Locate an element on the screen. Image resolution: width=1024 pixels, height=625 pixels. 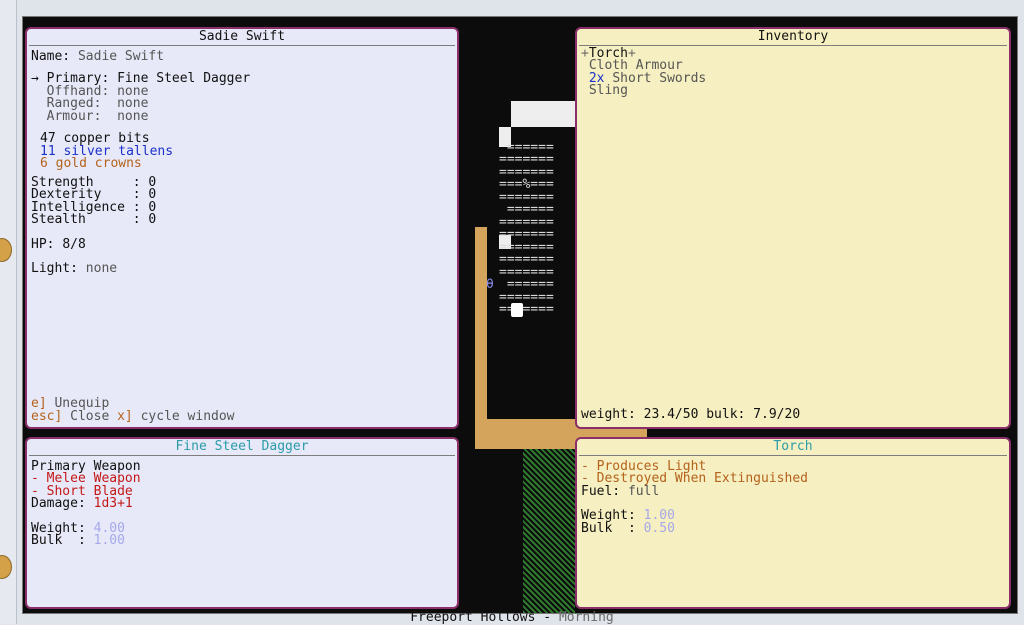
wood-wall-left is located at coordinates (481, 338).